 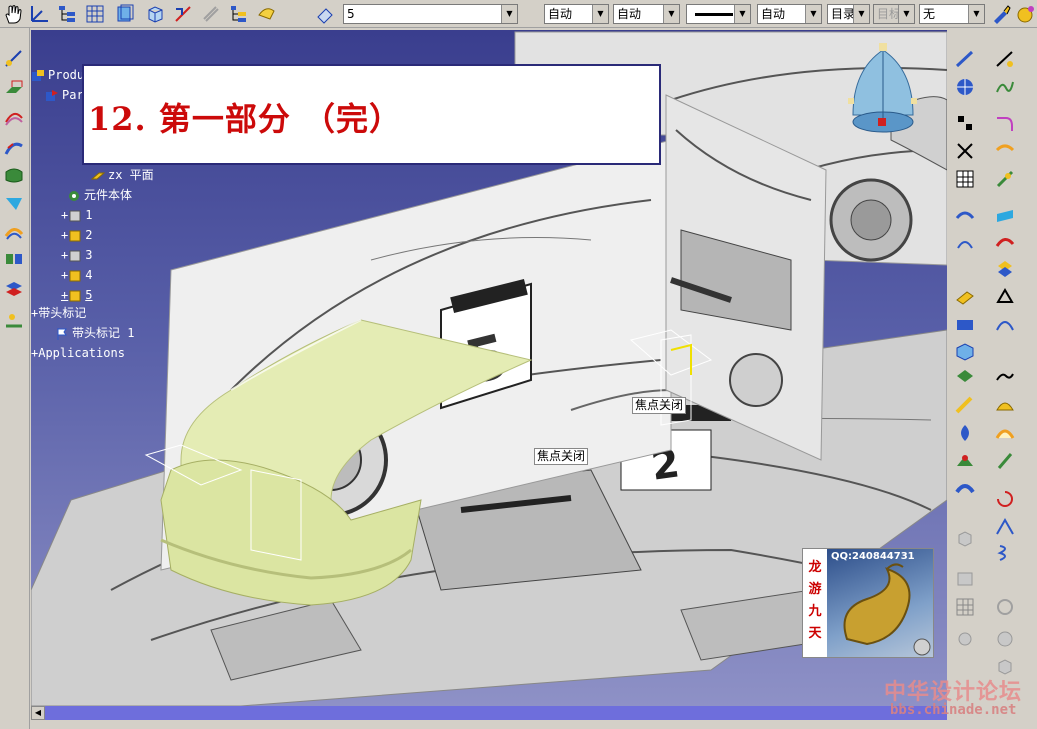 What do you see at coordinates (14, 89) in the screenshot?
I see `extrude-surface-icon` at bounding box center [14, 89].